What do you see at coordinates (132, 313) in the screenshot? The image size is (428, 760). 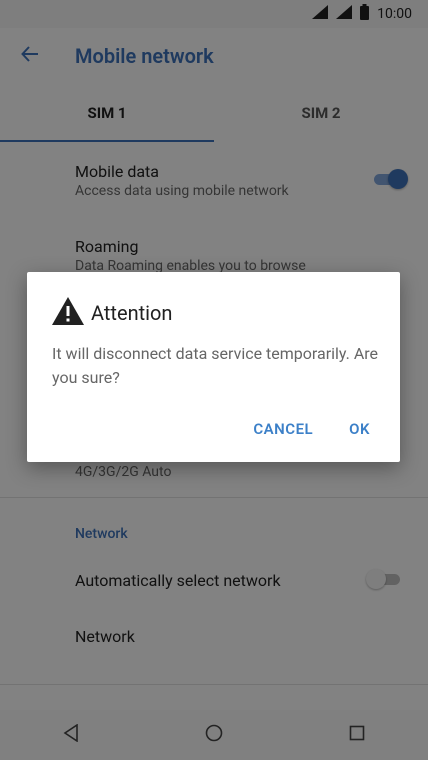 I see `dialog-title: Attention` at bounding box center [132, 313].